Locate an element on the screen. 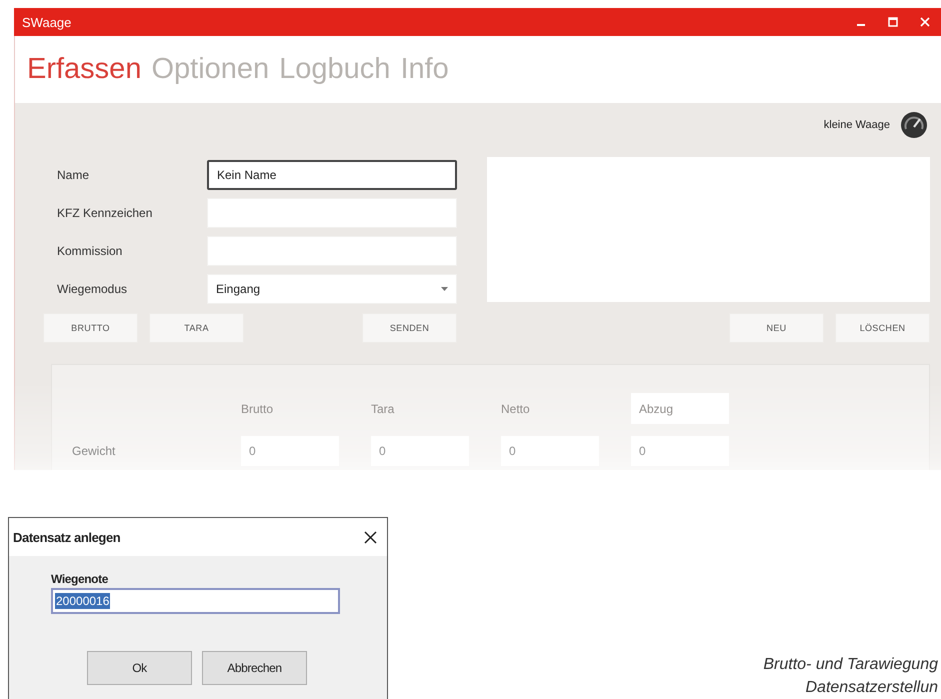 The width and height of the screenshot is (941, 699). column-header: Netto is located at coordinates (516, 409).